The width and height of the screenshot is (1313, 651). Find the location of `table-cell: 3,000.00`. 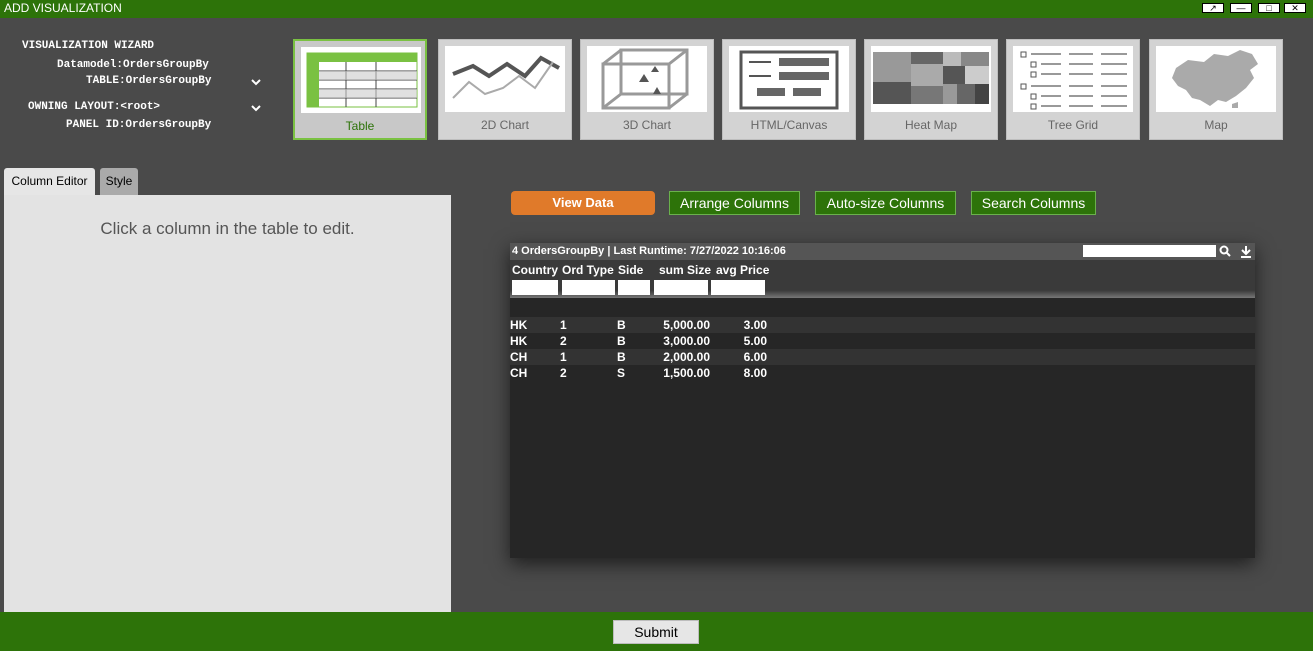

table-cell: 3,000.00 is located at coordinates (686, 341).